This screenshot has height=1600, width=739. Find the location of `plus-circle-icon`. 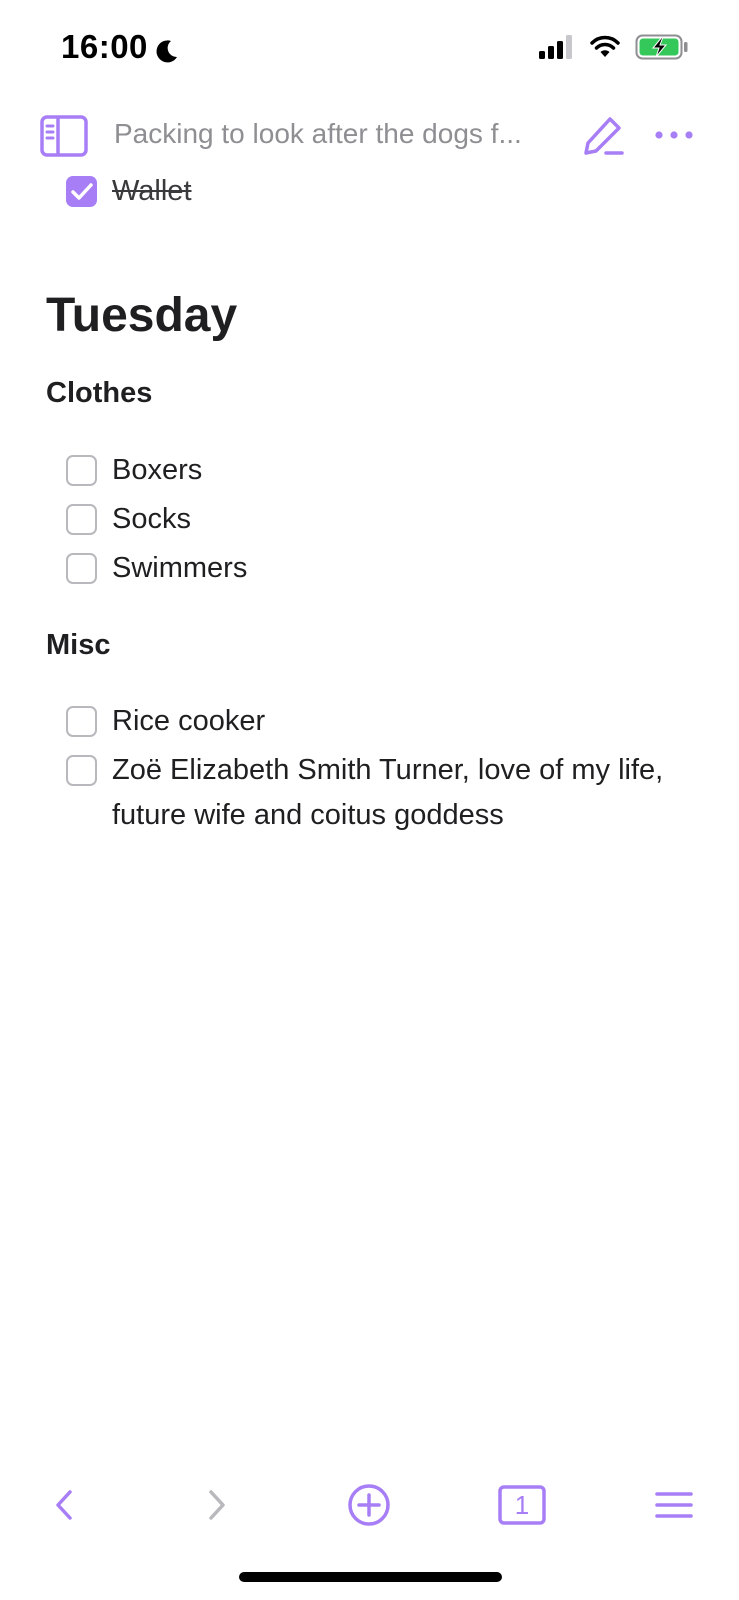

plus-circle-icon is located at coordinates (369, 1505).